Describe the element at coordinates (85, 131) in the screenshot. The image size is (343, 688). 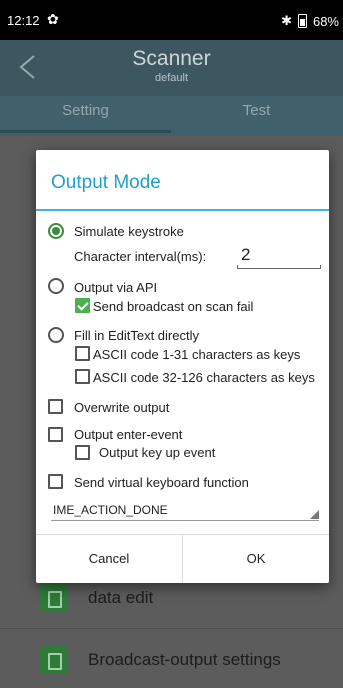
I see `tab-indicator` at that location.